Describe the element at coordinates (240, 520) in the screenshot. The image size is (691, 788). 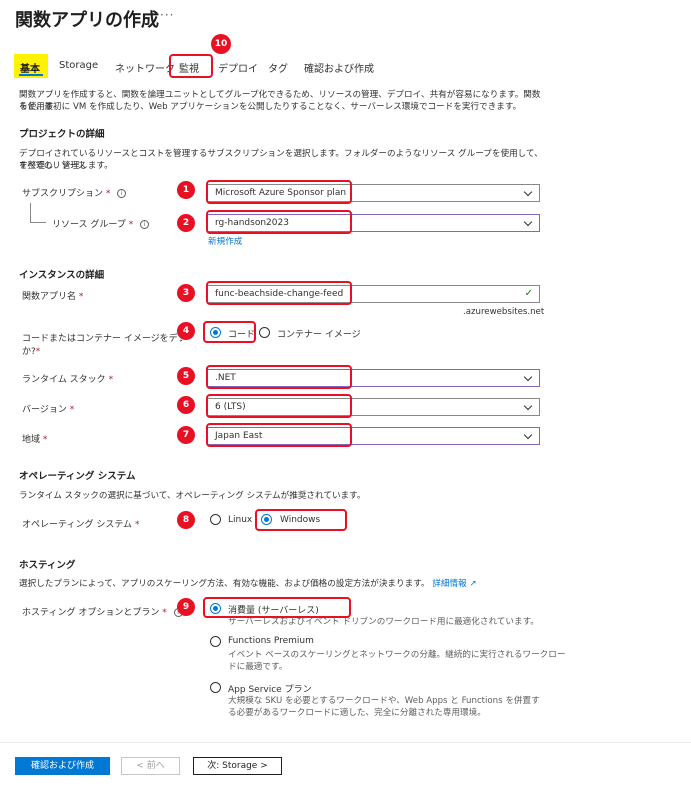
I see `radio-linux-label: Linux` at that location.